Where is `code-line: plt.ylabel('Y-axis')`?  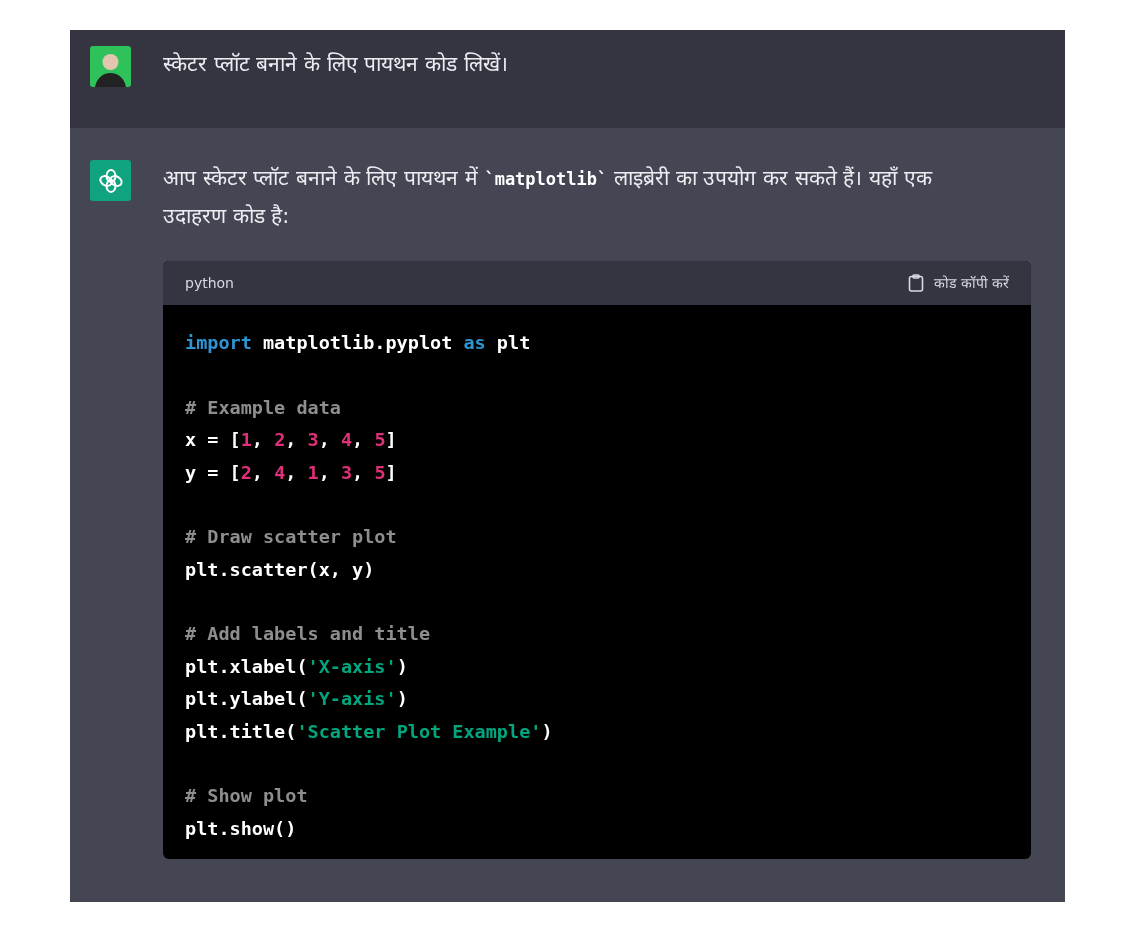
code-line: plt.ylabel('Y-axis') is located at coordinates (297, 699).